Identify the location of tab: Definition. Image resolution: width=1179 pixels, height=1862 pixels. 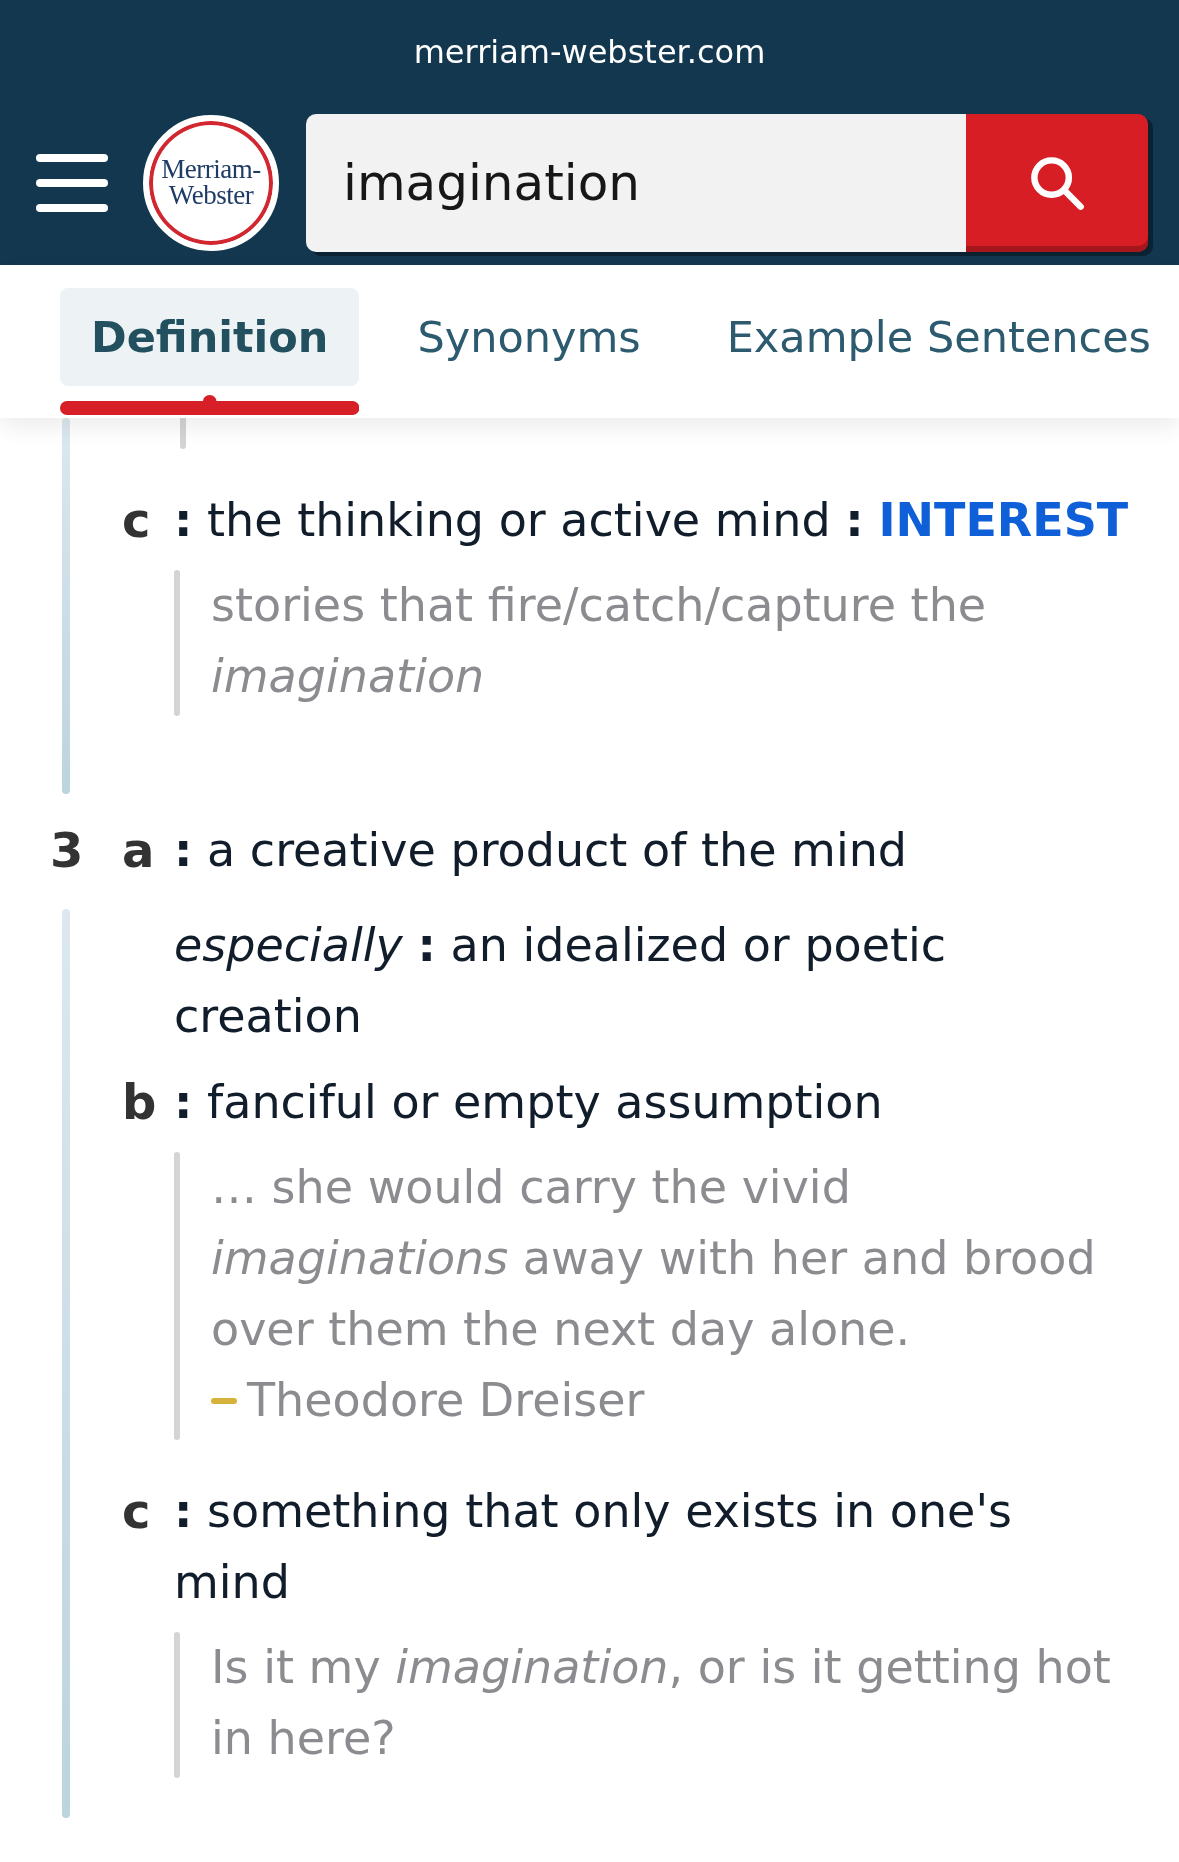
(210, 337).